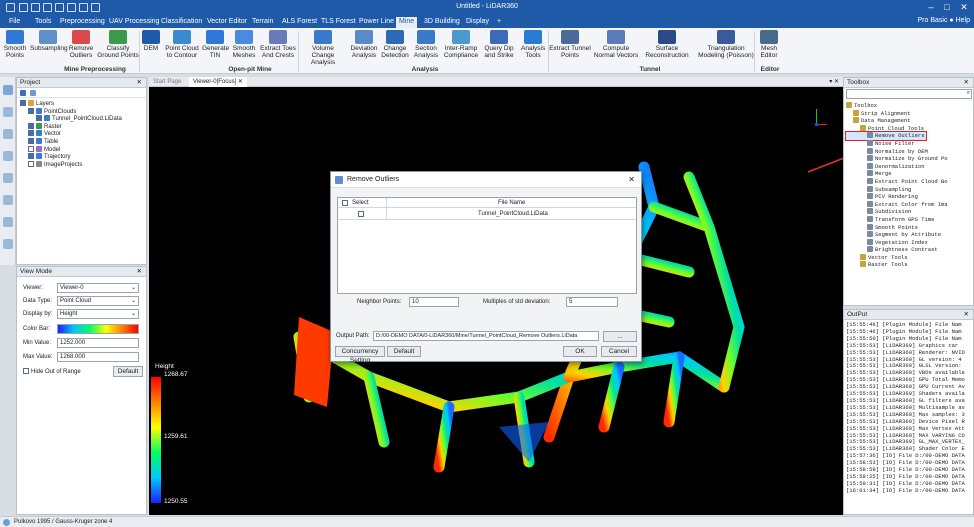 The image size is (974, 527). Describe the element at coordinates (227, 22) in the screenshot. I see `menu-vector-editor: Vector Editor` at that location.